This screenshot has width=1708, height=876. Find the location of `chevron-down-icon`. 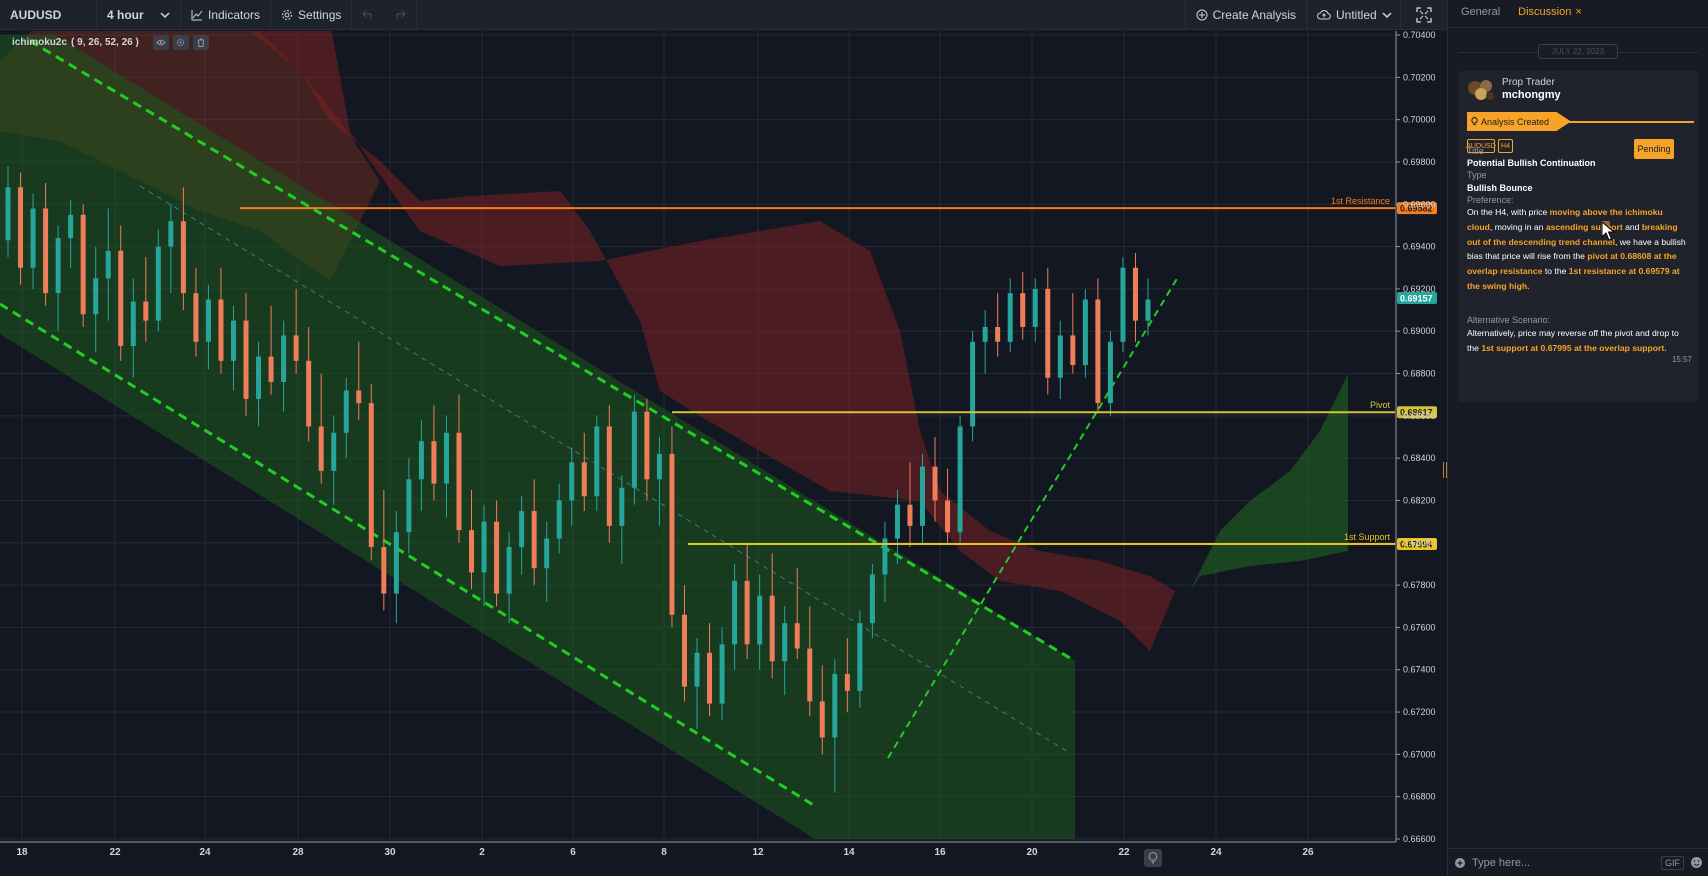

chevron-down-icon is located at coordinates (165, 14).